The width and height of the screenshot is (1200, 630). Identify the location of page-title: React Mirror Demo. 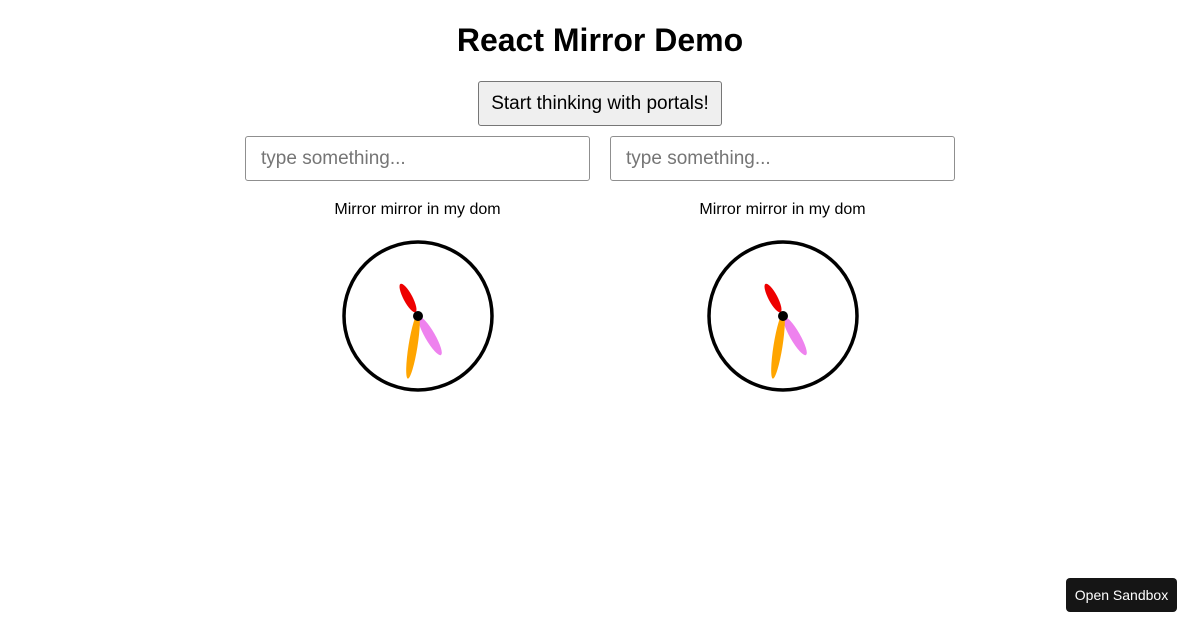
(600, 40).